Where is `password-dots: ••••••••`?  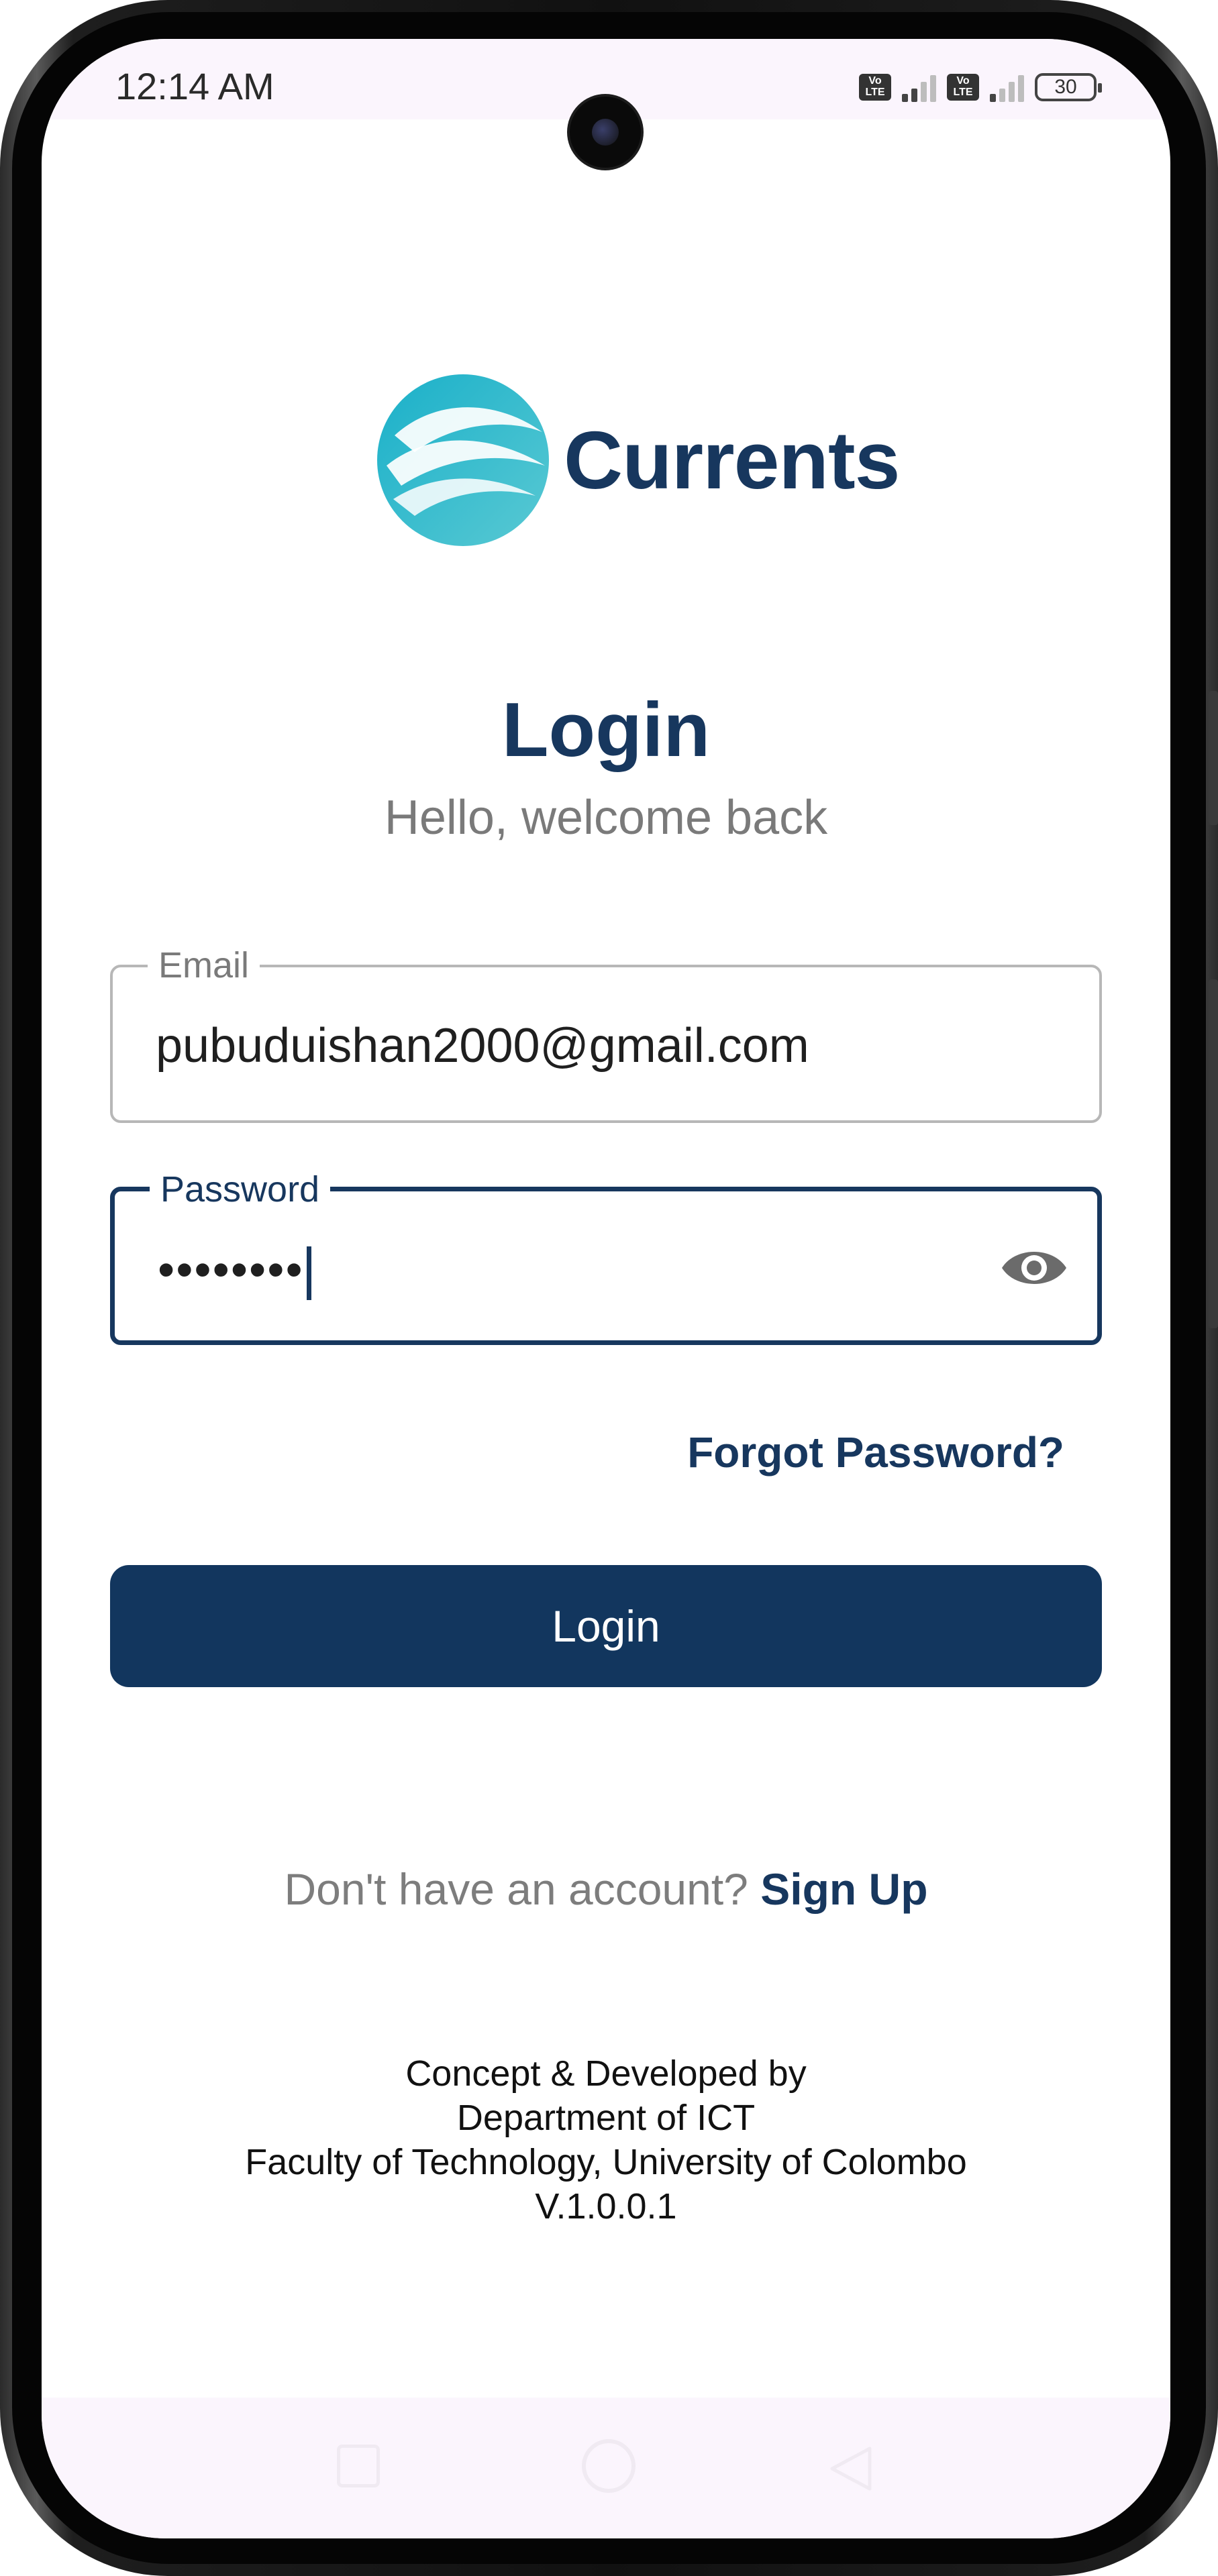
password-dots: •••••••• is located at coordinates (231, 1270).